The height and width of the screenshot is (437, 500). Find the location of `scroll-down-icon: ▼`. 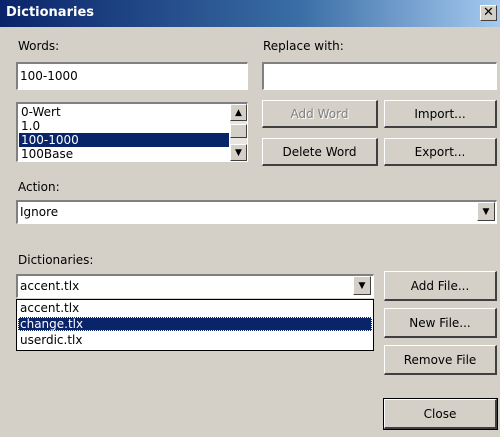

scroll-down-icon: ▼ is located at coordinates (238, 152).